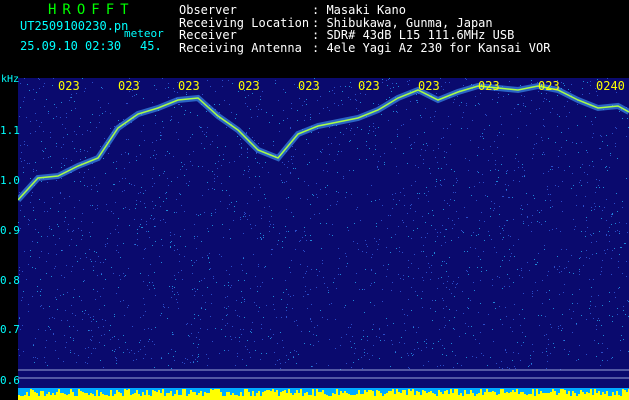 The width and height of the screenshot is (629, 400). Describe the element at coordinates (10, 329) in the screenshot. I see `frequency-tick-label: 0.7` at that location.